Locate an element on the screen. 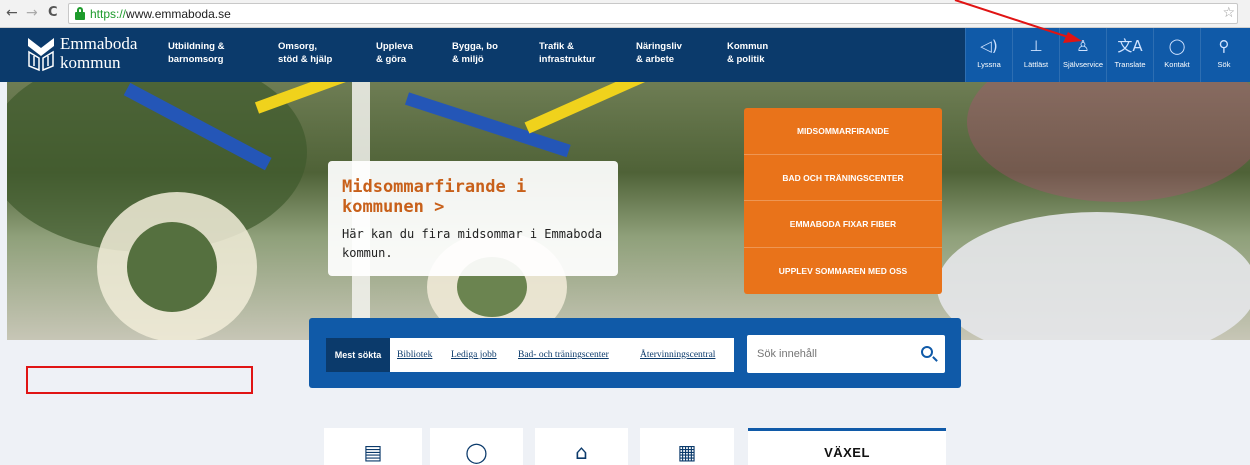 This screenshot has width=1250, height=465. bookmark-star-icon: ☆ is located at coordinates (1228, 13).